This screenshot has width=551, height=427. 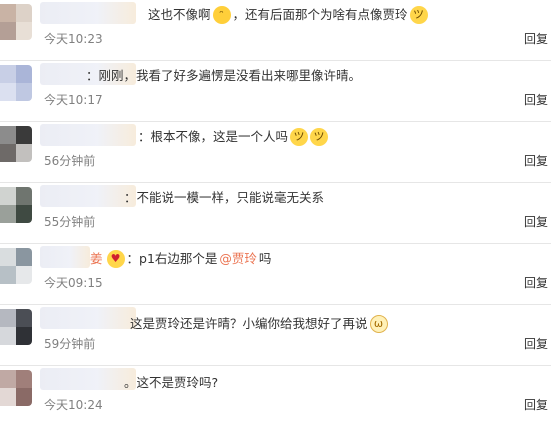 I want to click on comment-timestamp: 56分钟前, so click(x=70, y=161).